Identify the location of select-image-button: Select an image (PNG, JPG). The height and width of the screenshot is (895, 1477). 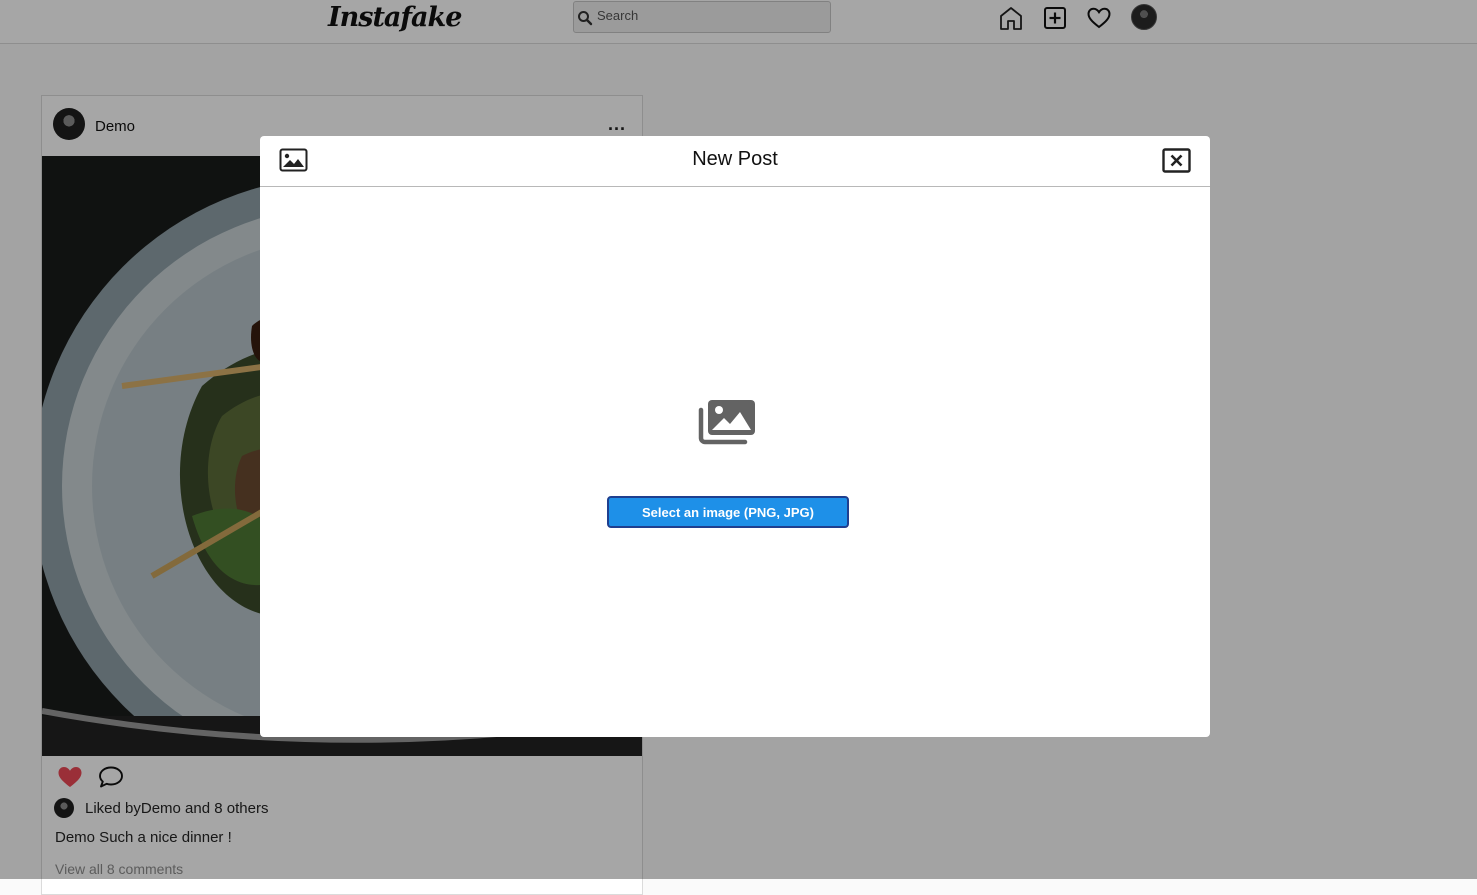
(728, 512).